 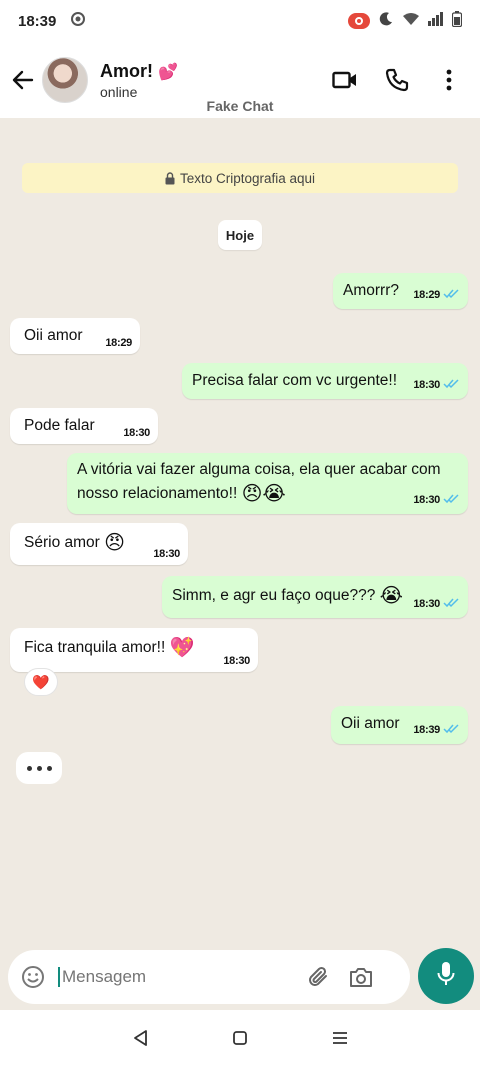 I want to click on emoji: 💖, so click(x=182, y=648).